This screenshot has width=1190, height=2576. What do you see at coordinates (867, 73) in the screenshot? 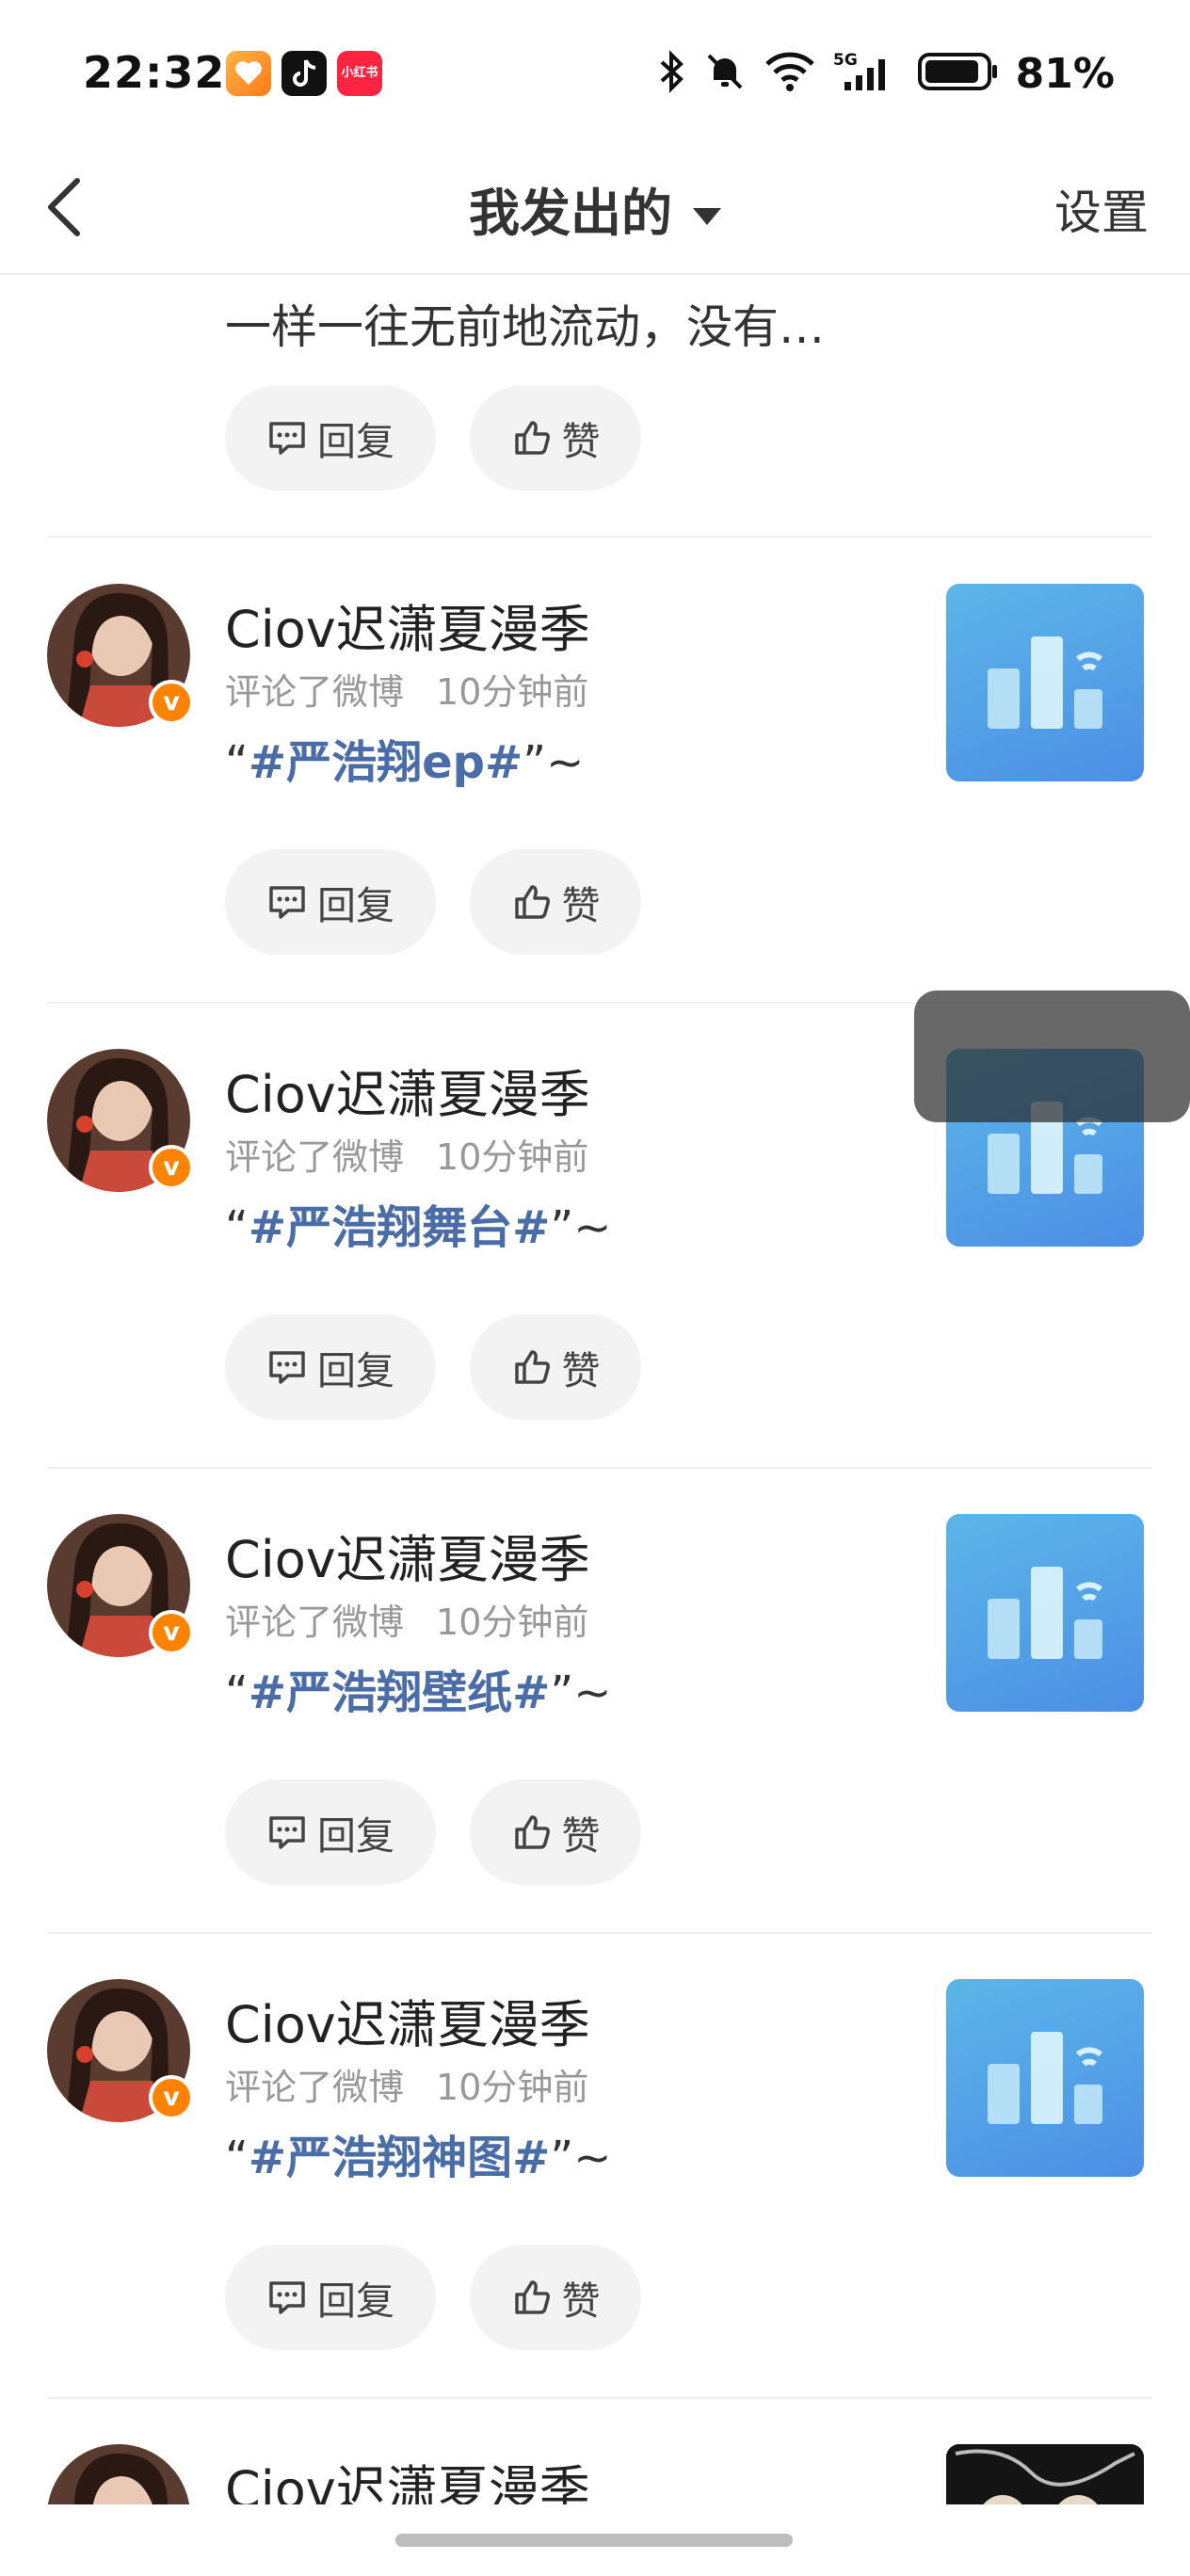
I see `cellular-signal-icon: 5G` at bounding box center [867, 73].